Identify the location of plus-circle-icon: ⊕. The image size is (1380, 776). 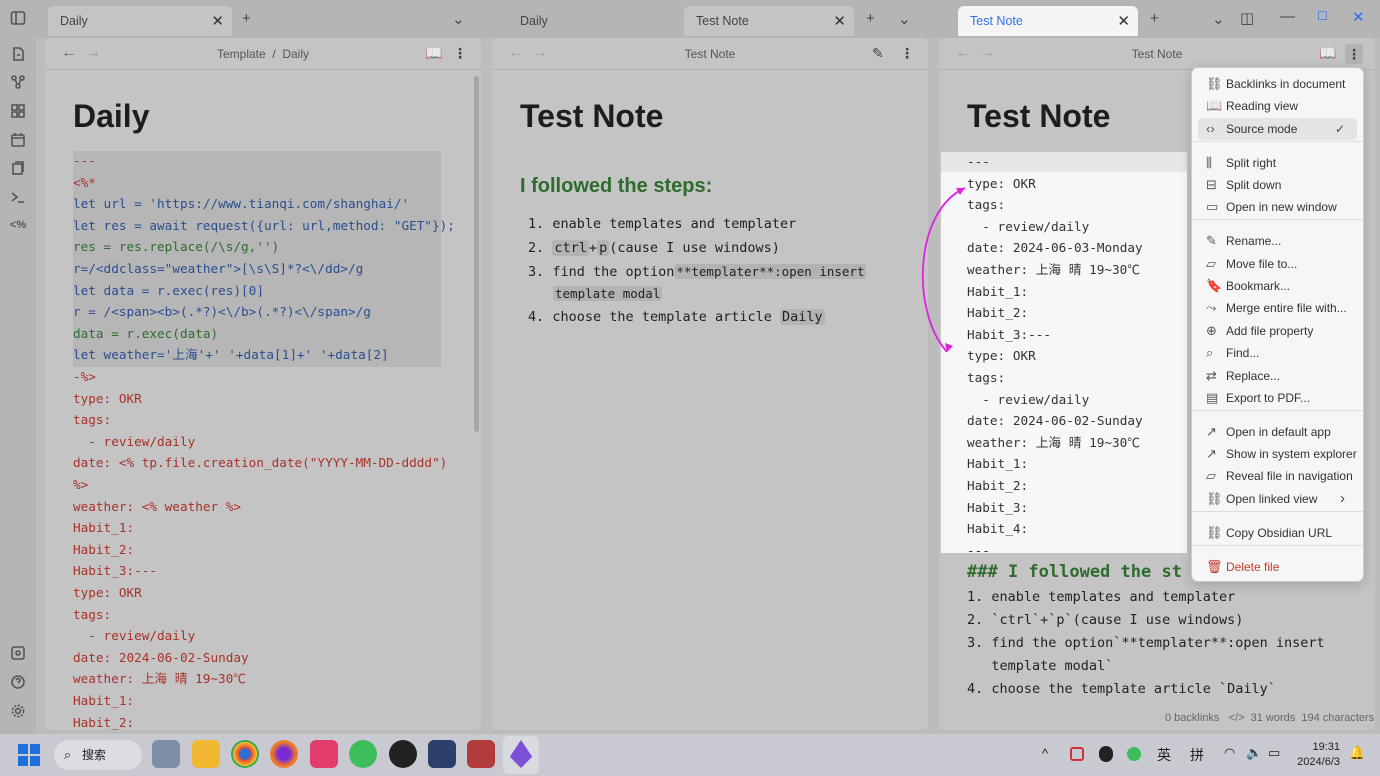
(1211, 330).